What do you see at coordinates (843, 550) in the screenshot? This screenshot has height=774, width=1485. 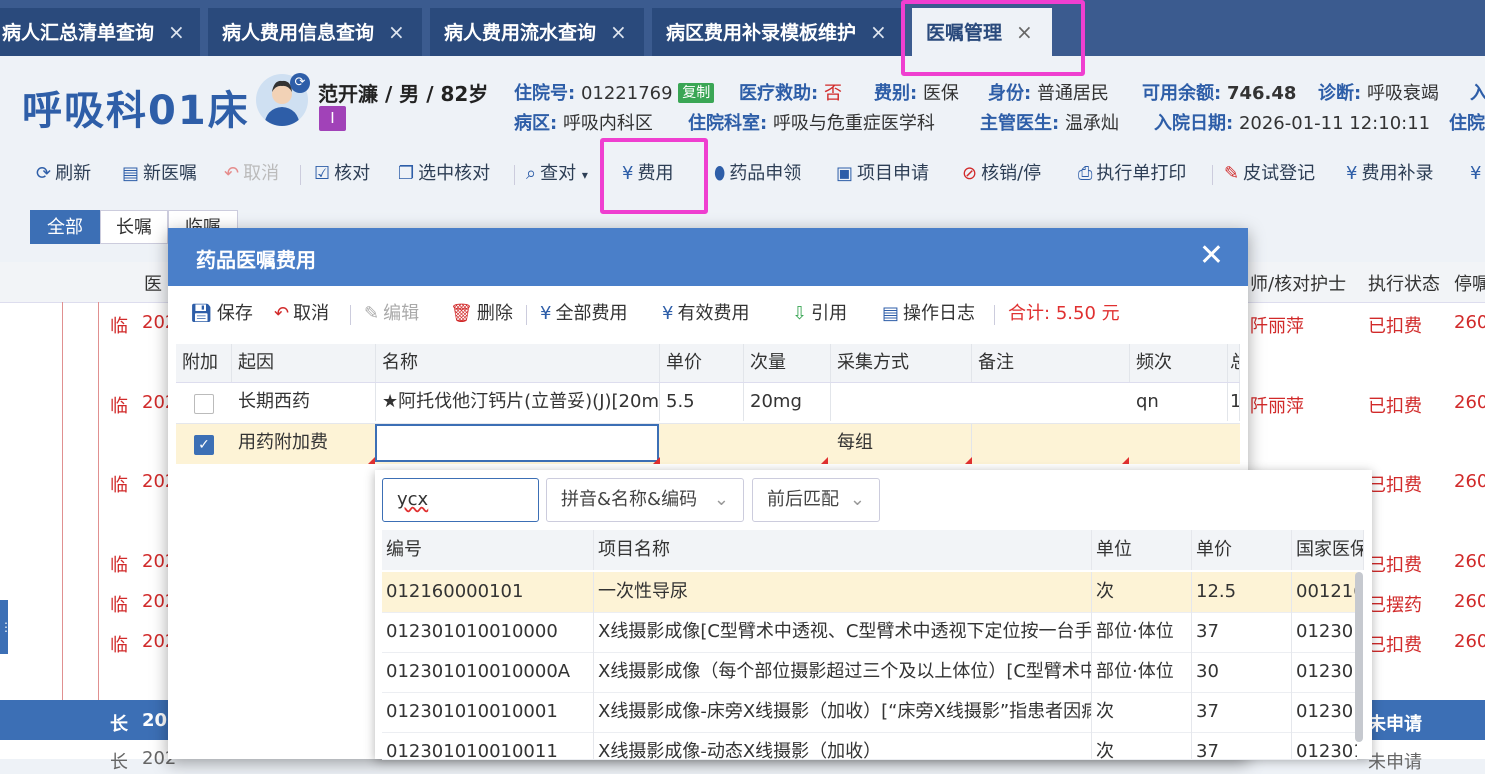 I see `col-item-name: 项目名称` at bounding box center [843, 550].